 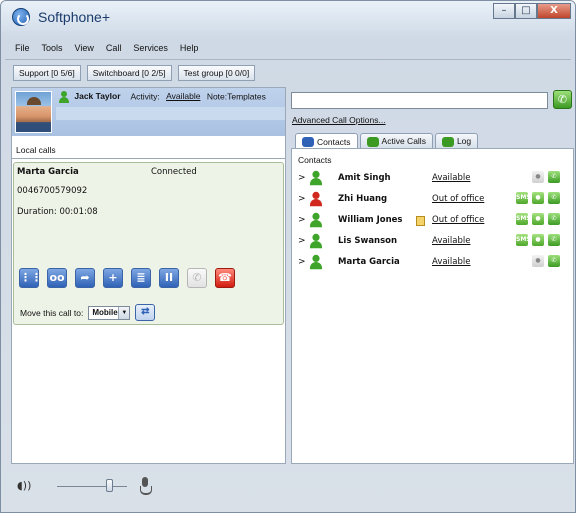 I want to click on hold-button: II, so click(x=169, y=278).